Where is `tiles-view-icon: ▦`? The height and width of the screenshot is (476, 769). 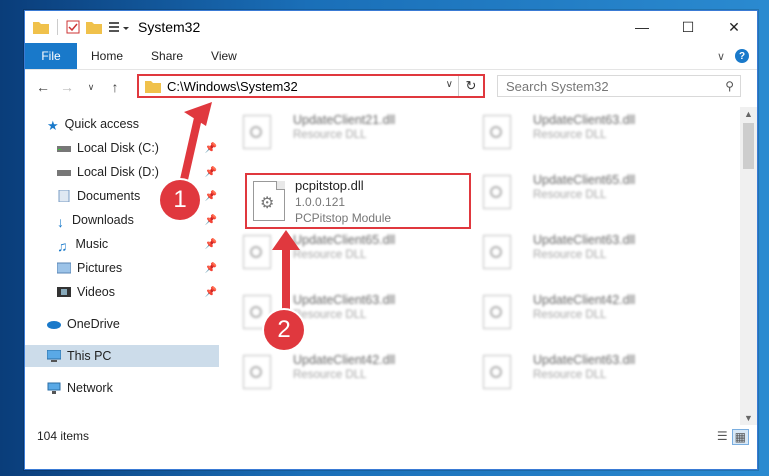
tiles-view-icon: ▦ is located at coordinates (740, 437).